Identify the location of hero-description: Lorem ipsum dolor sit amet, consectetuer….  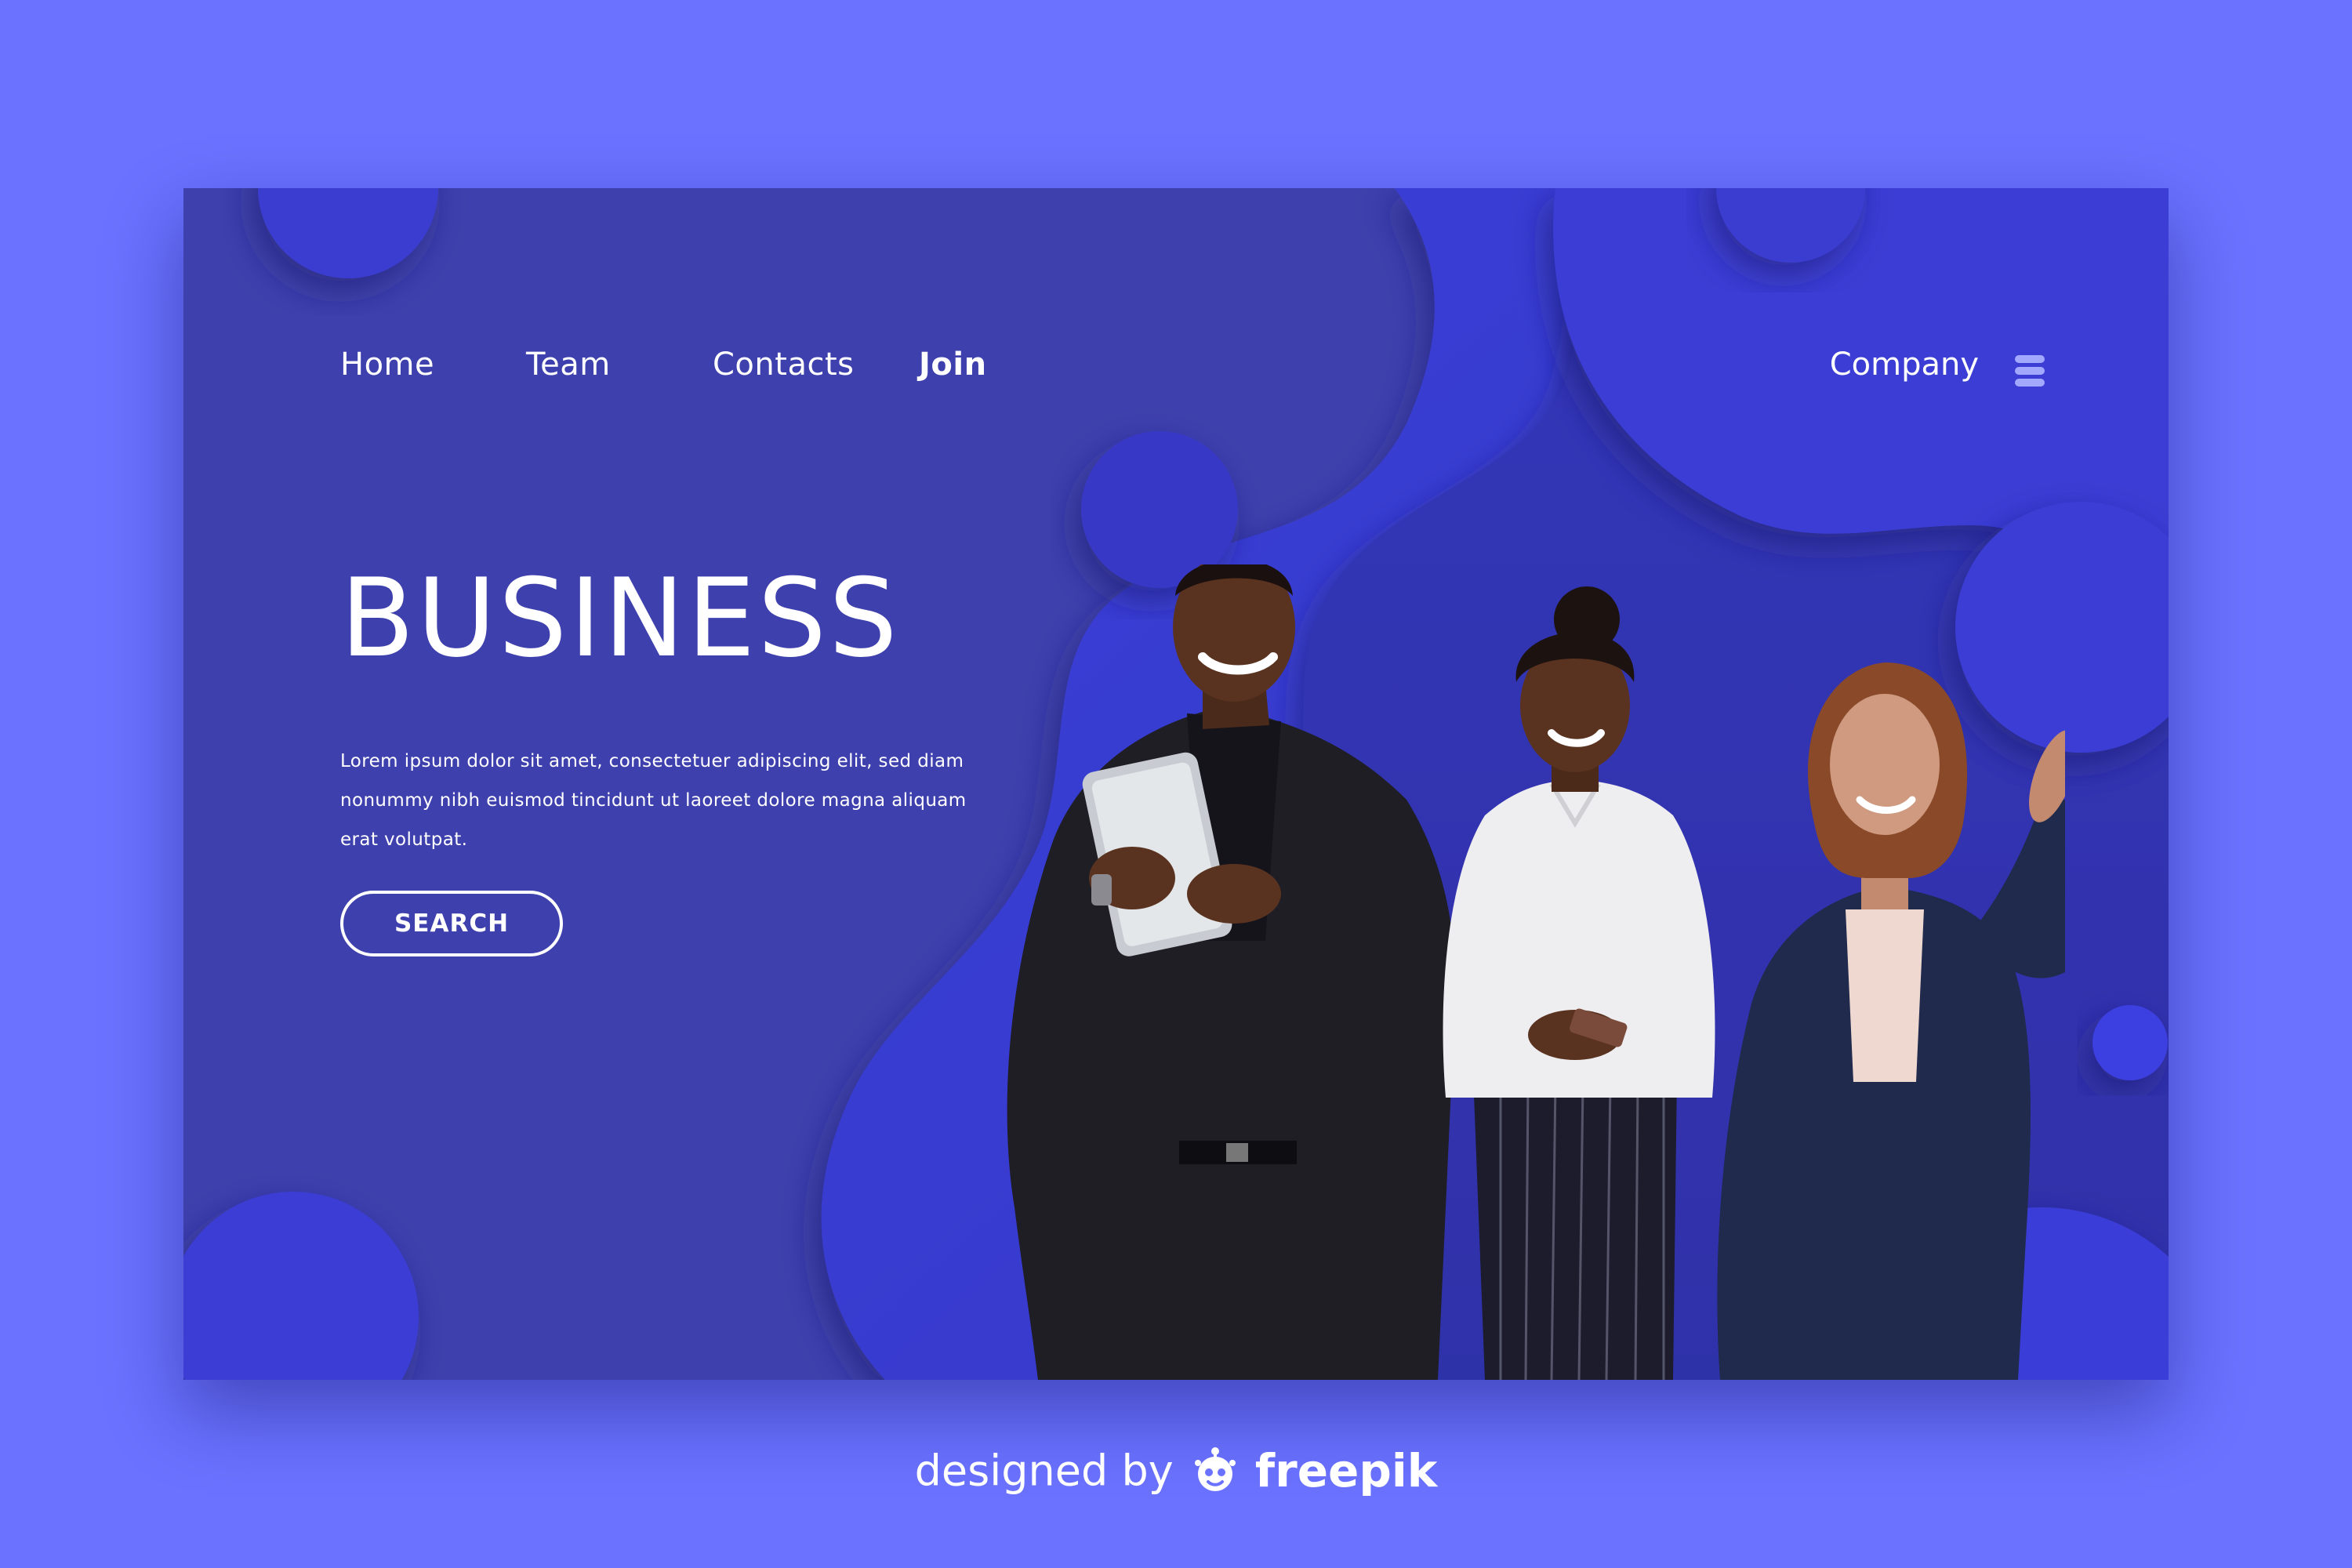
(653, 800).